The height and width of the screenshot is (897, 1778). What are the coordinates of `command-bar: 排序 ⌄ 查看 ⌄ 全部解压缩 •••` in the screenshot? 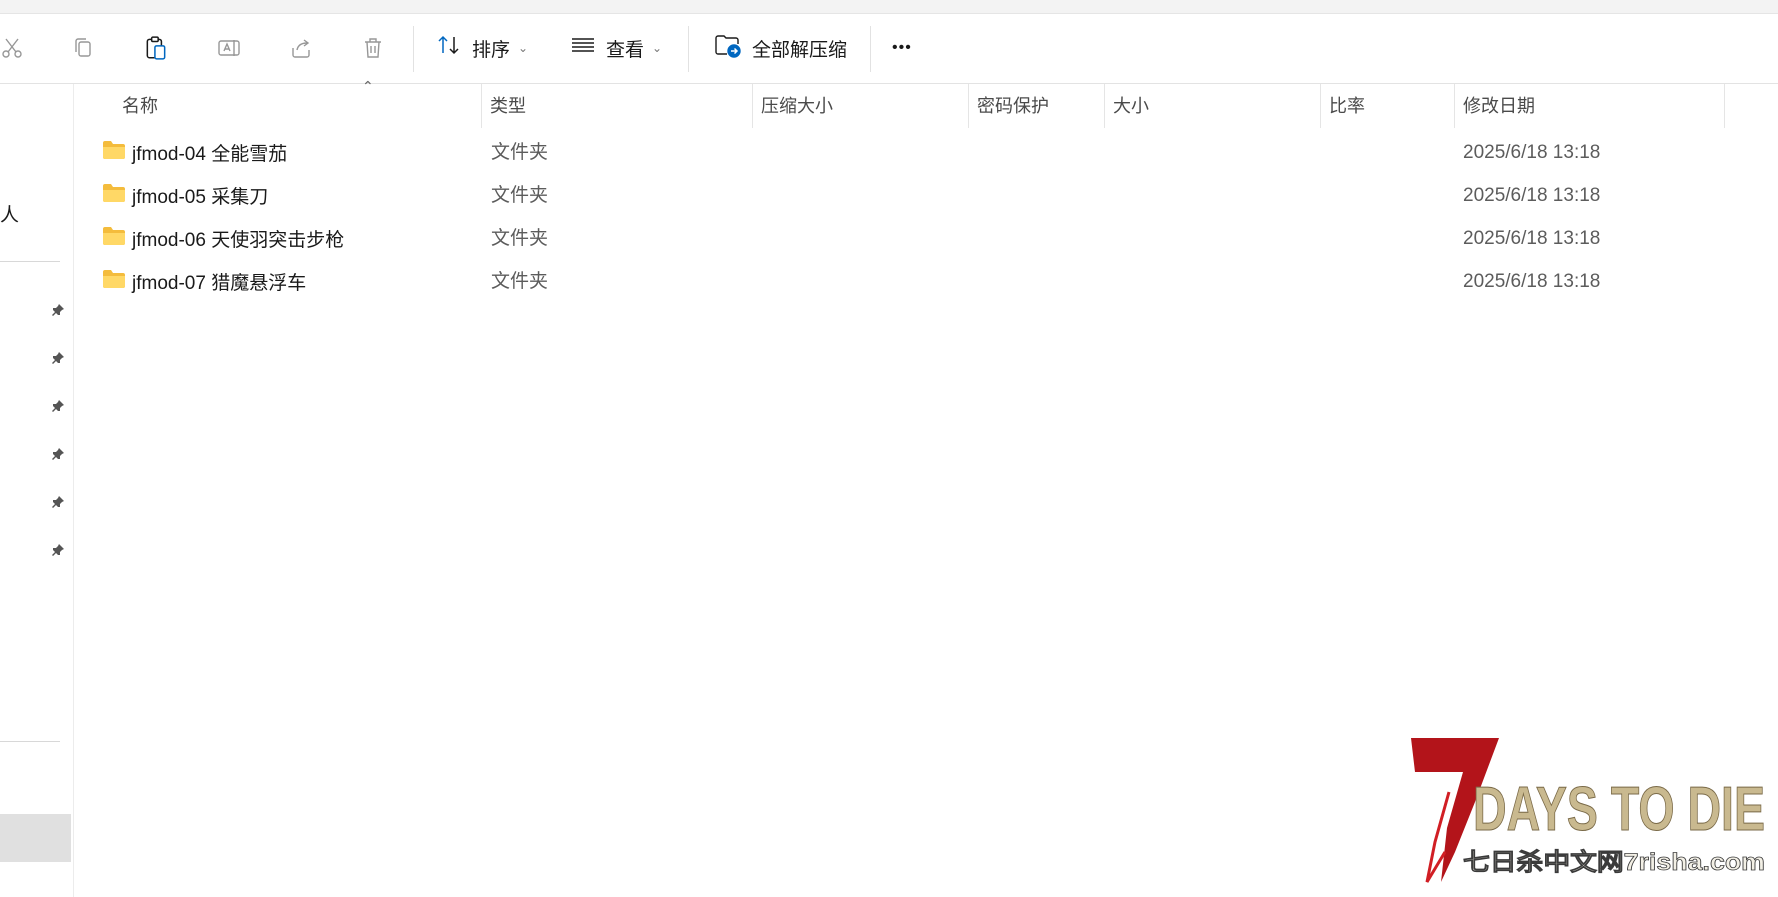 It's located at (889, 49).